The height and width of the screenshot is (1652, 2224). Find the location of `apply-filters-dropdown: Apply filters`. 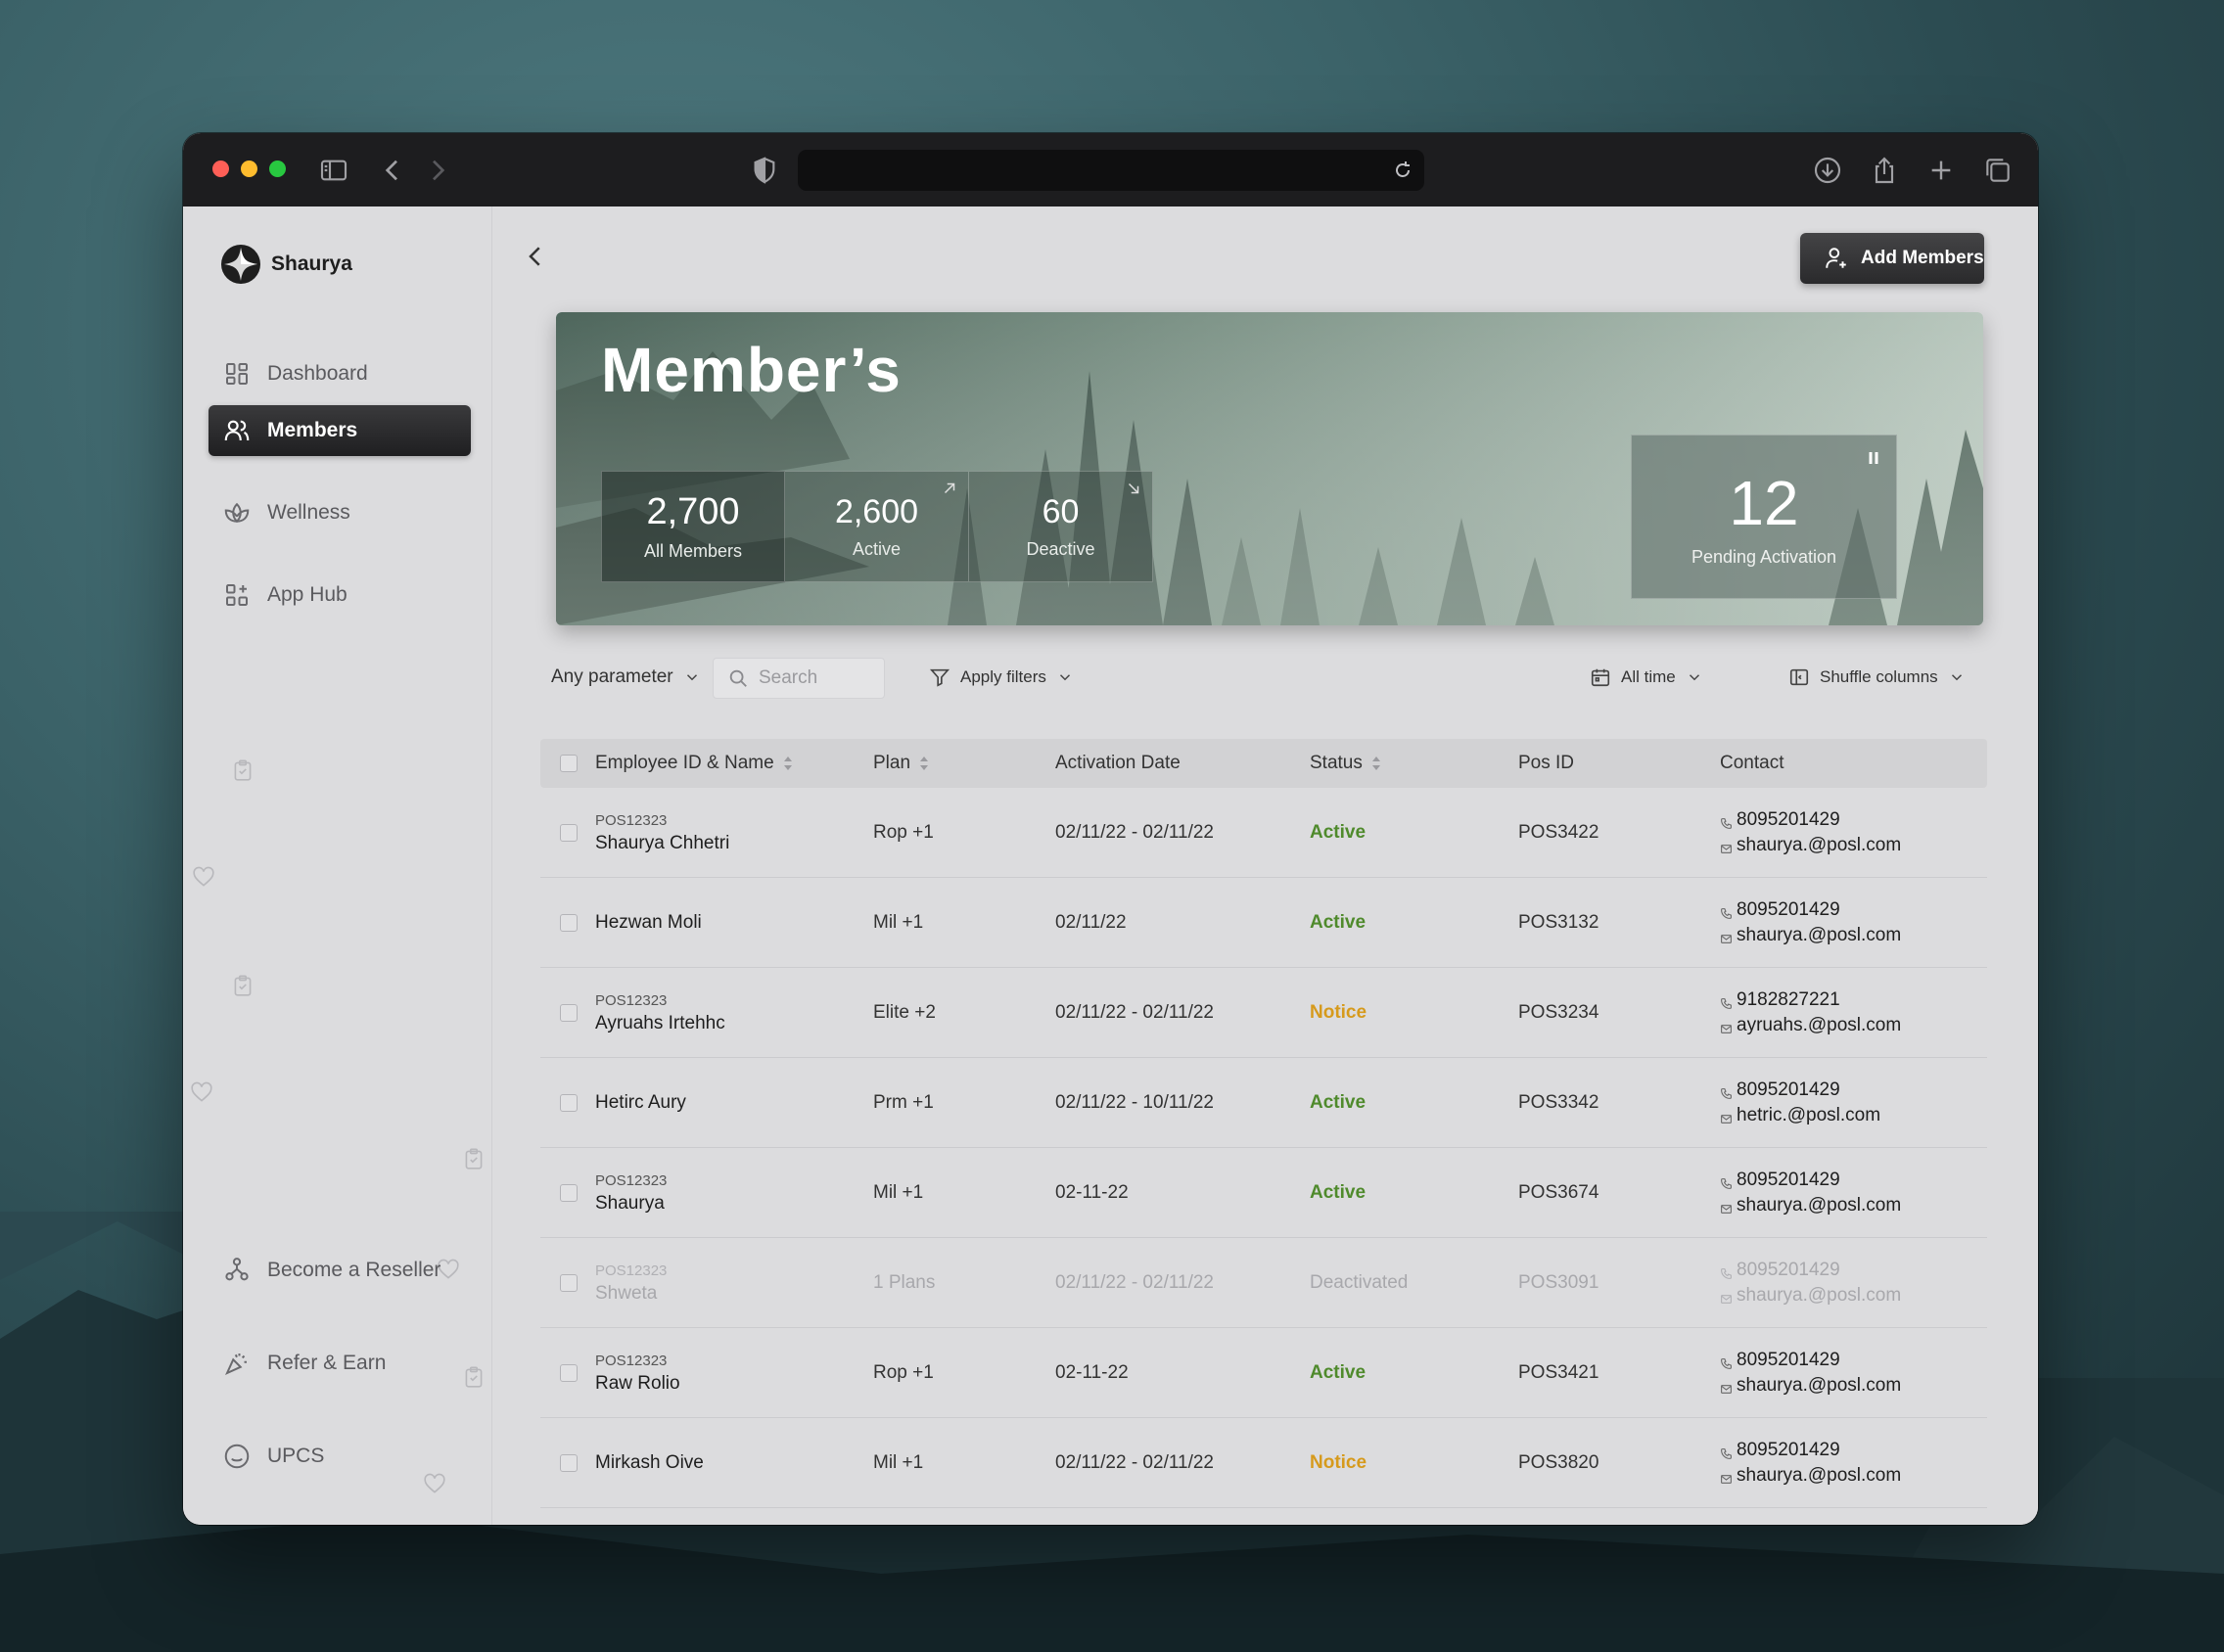

apply-filters-dropdown: Apply filters is located at coordinates (1002, 677).